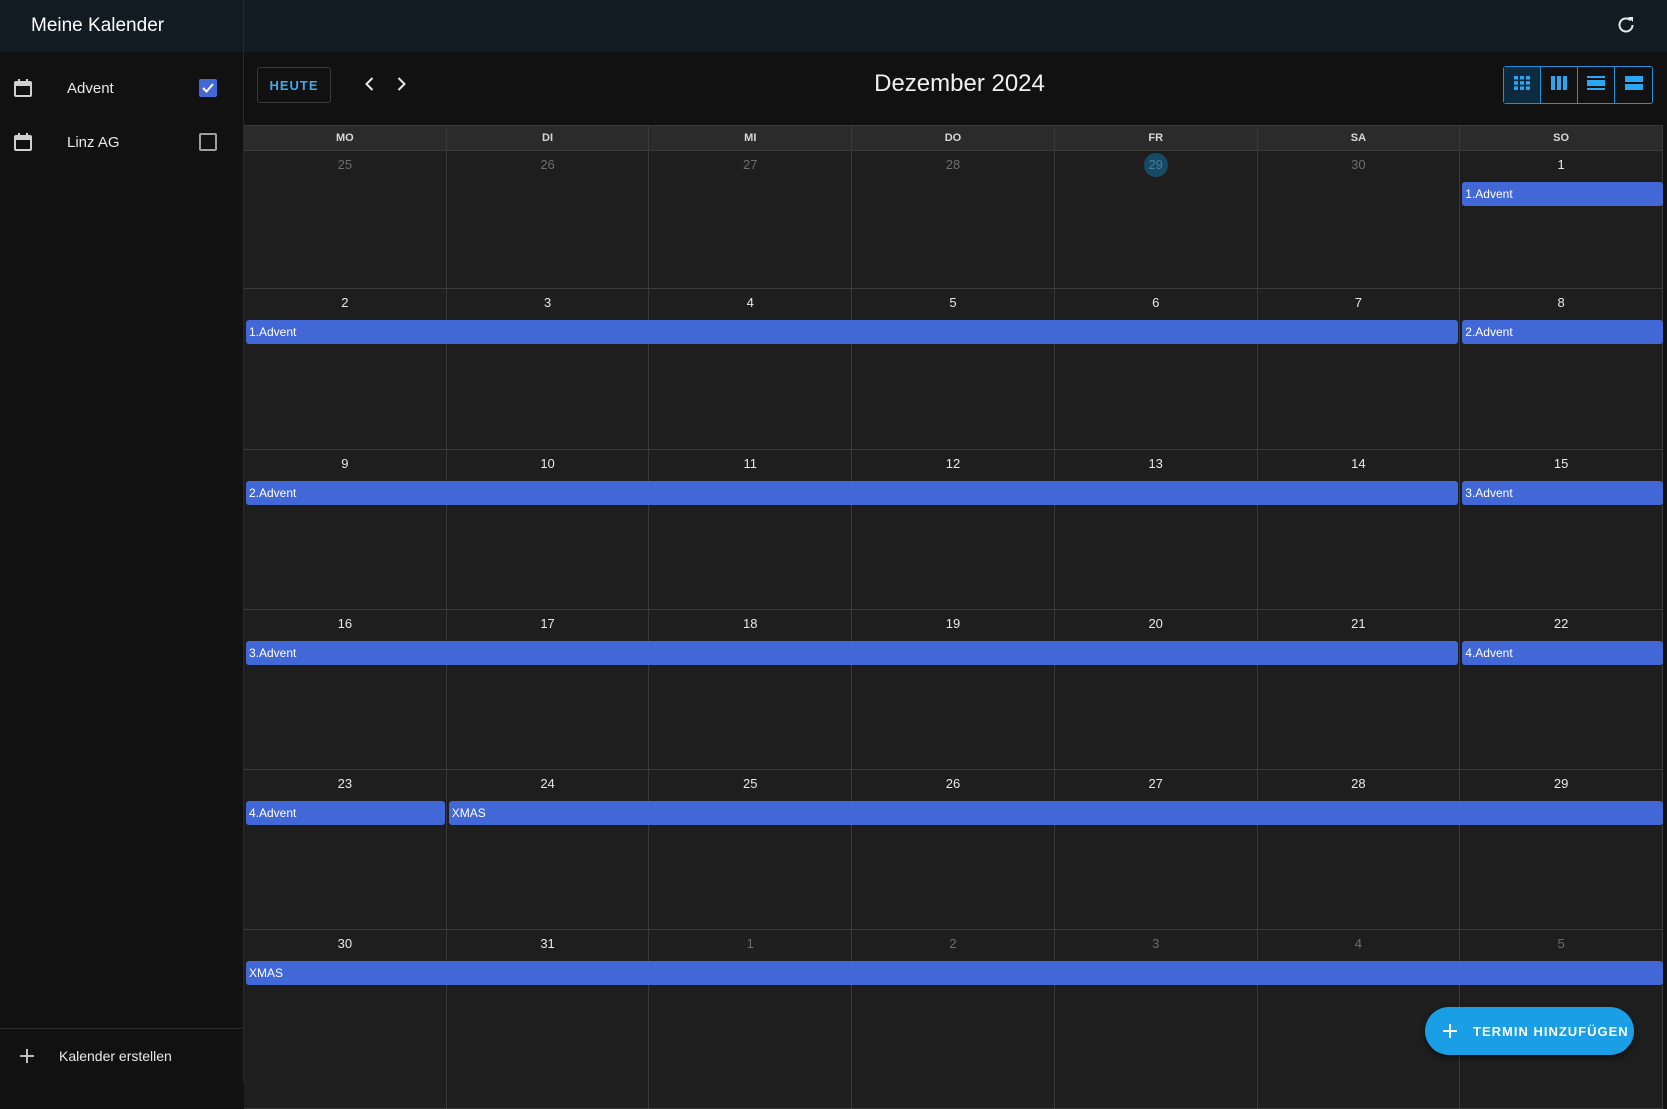  I want to click on week-row: 16 17 18 19 20 21 22, so click(953, 690).